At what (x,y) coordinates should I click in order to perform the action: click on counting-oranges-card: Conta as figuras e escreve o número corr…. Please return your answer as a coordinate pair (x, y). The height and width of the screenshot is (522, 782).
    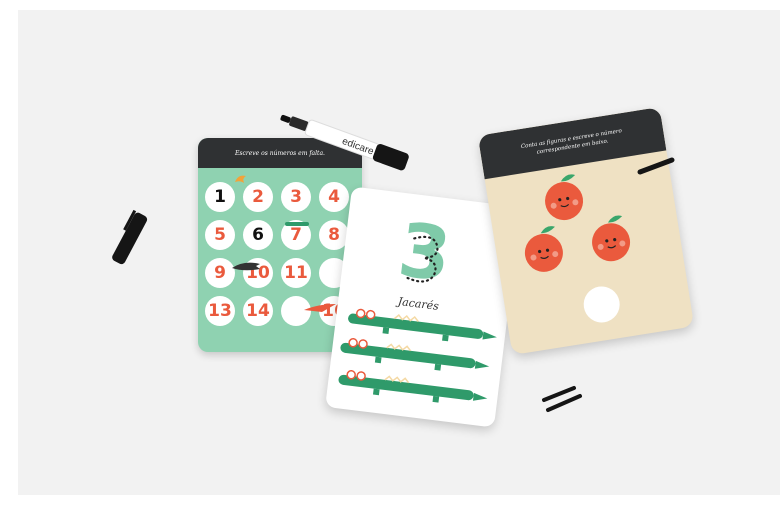
    Looking at the image, I should click on (586, 231).